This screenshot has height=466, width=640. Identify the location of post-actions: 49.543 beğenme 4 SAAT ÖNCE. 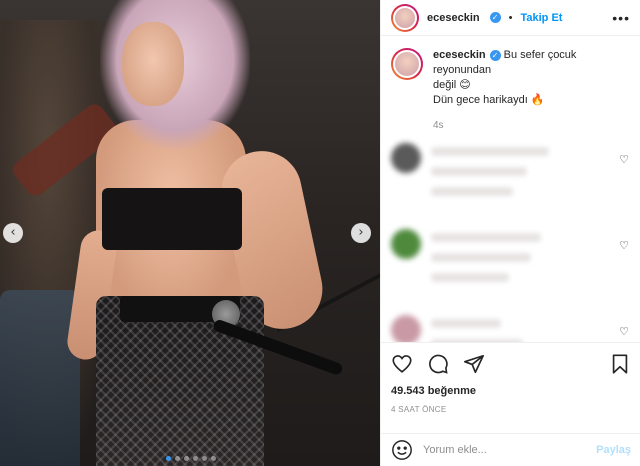
(510, 378).